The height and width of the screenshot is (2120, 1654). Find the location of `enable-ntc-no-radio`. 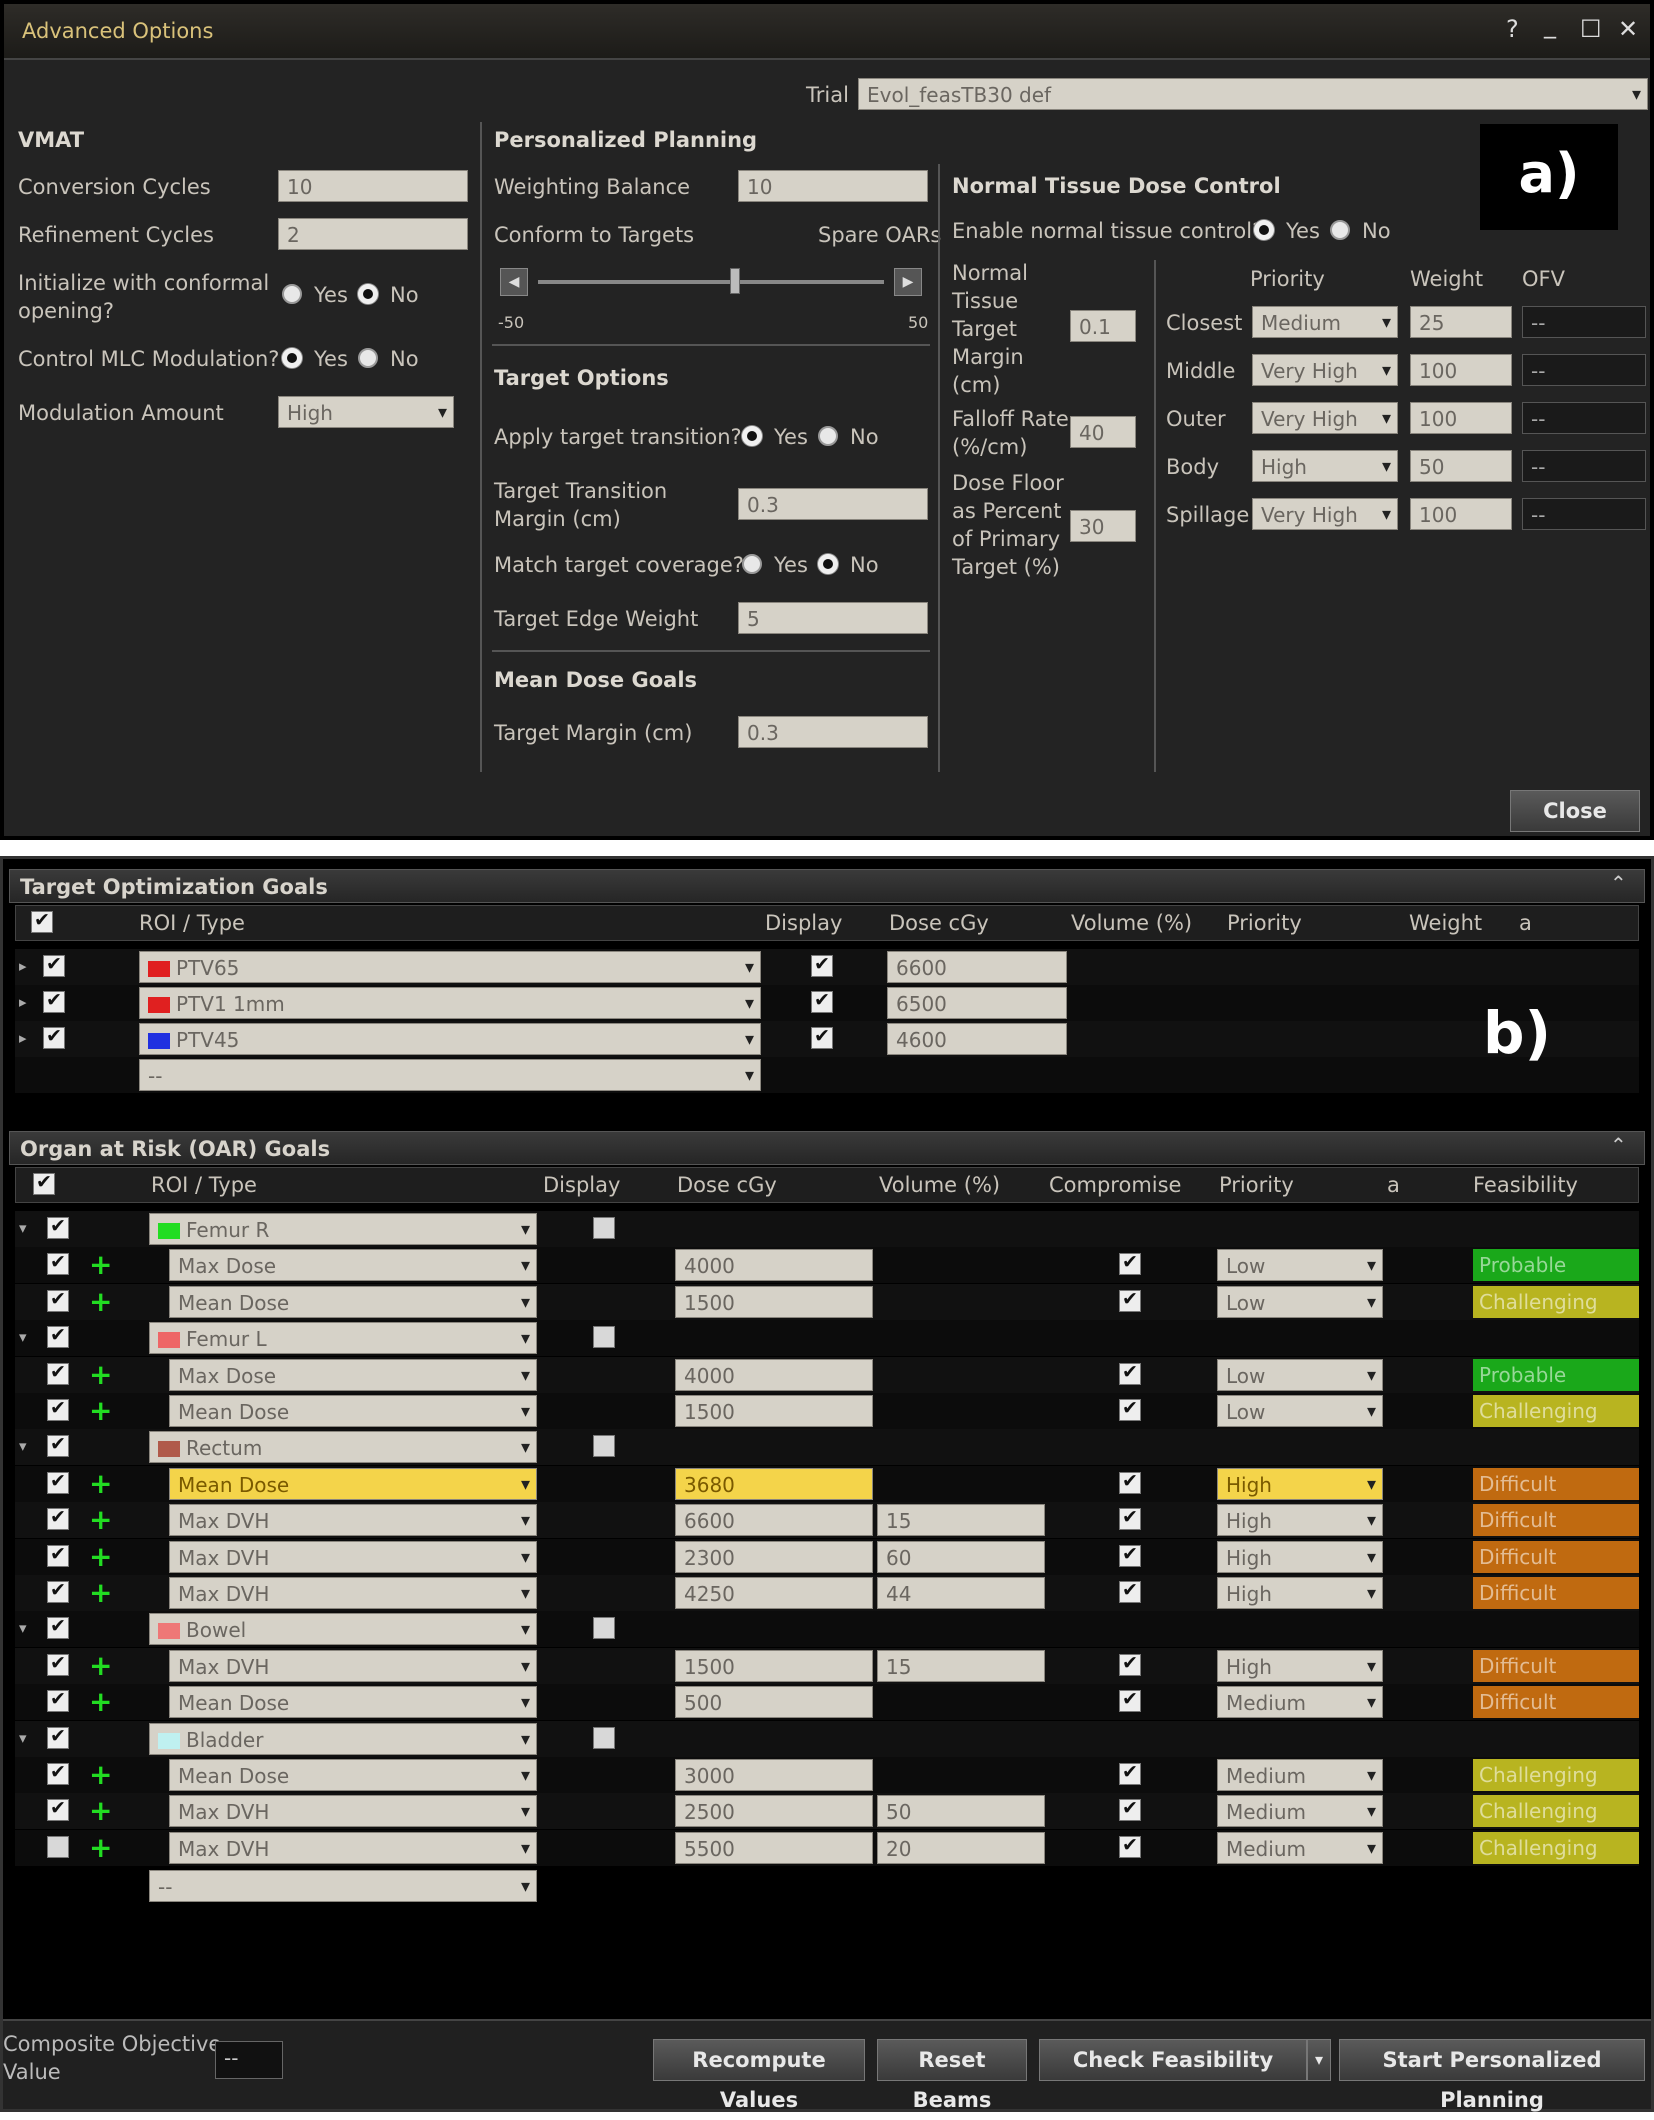

enable-ntc-no-radio is located at coordinates (1340, 230).